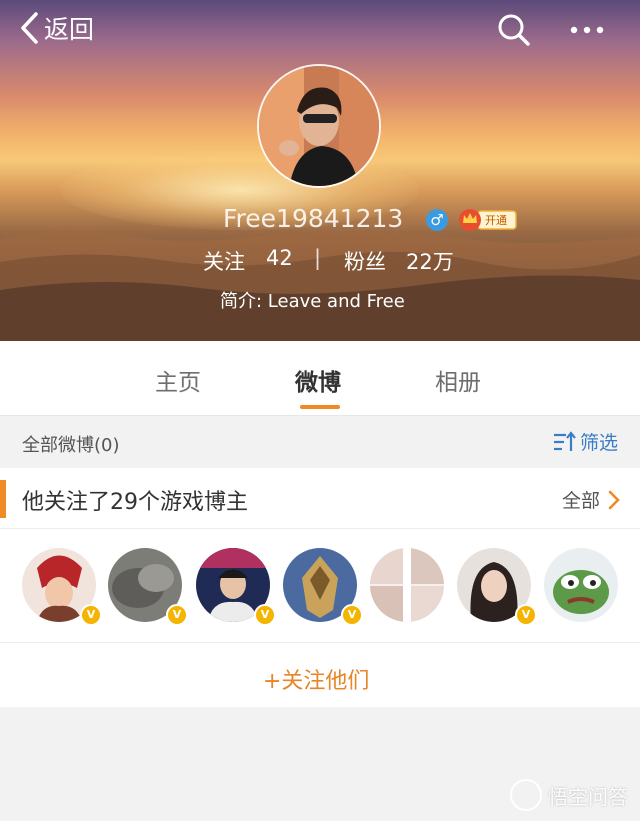 The width and height of the screenshot is (640, 821). I want to click on profile-tabs: 主页 微博 相册, so click(320, 378).